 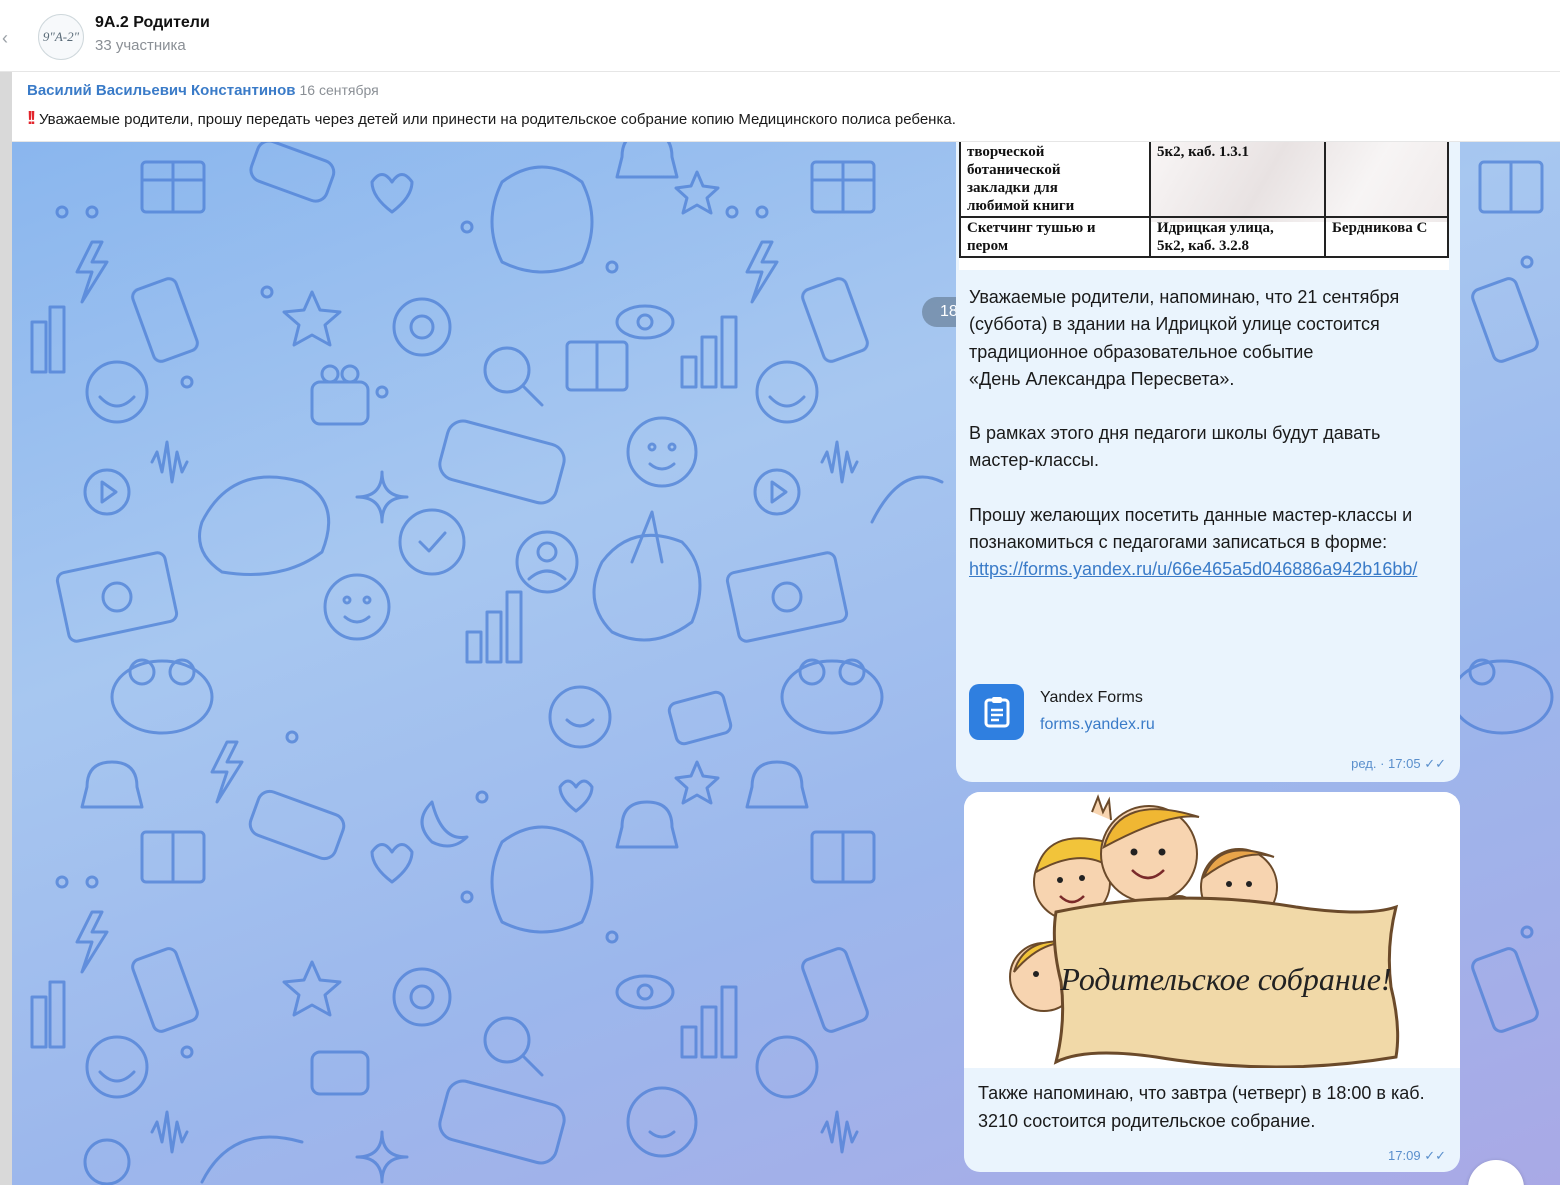 I want to click on doc-line: пером, so click(x=988, y=246).